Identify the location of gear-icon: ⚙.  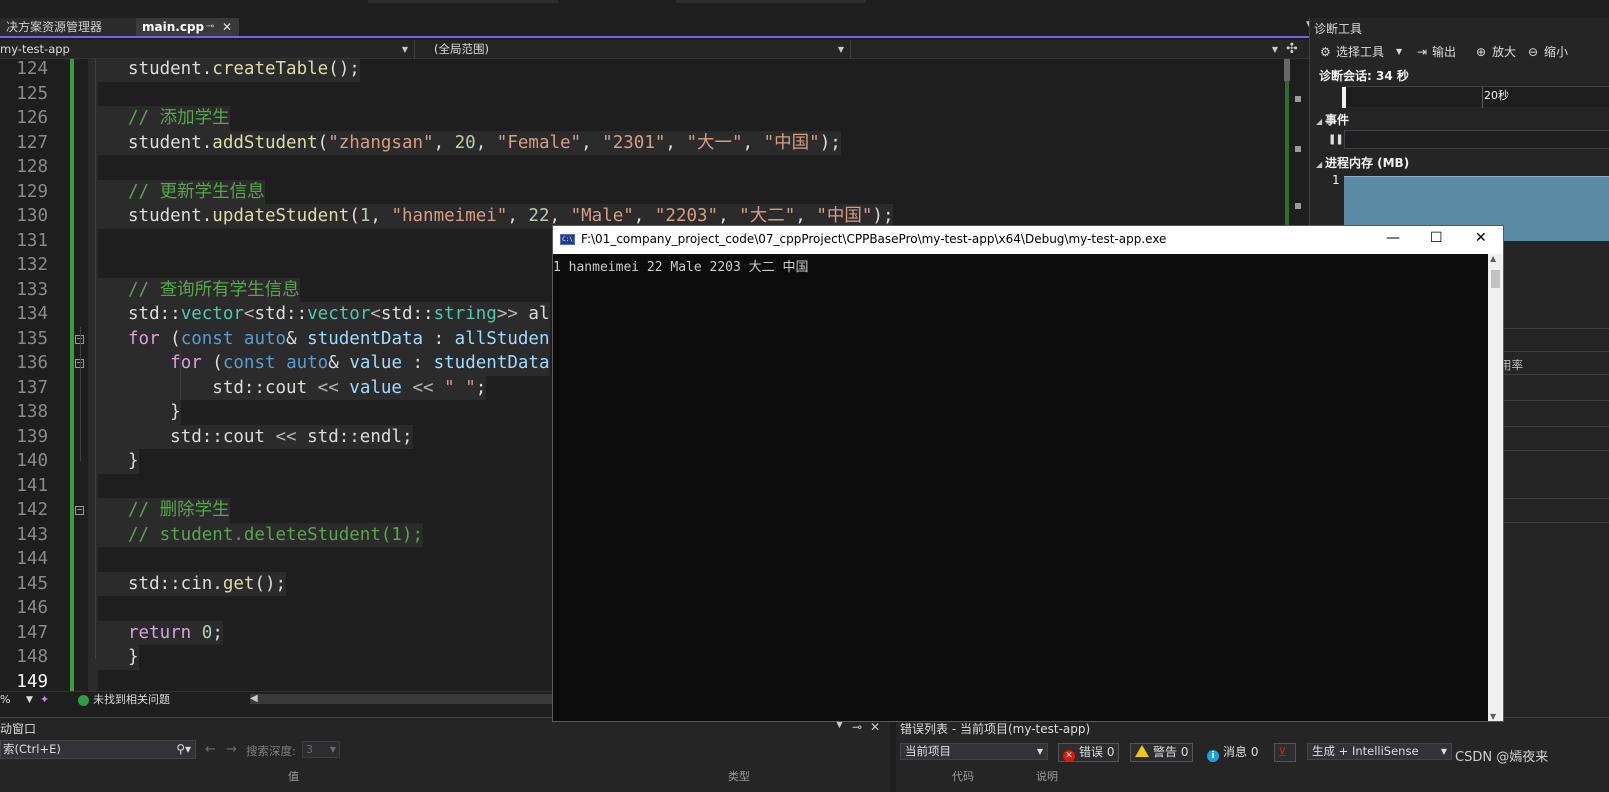
(1325, 52).